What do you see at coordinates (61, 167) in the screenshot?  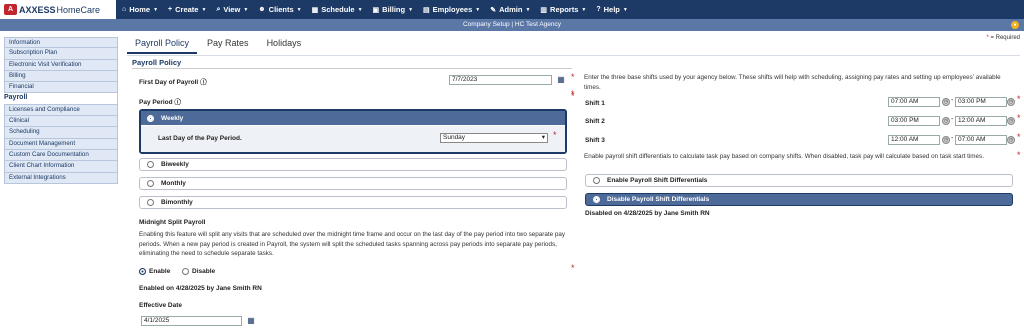 I see `sidebar-item-client-chart-information: Client Chart Information` at bounding box center [61, 167].